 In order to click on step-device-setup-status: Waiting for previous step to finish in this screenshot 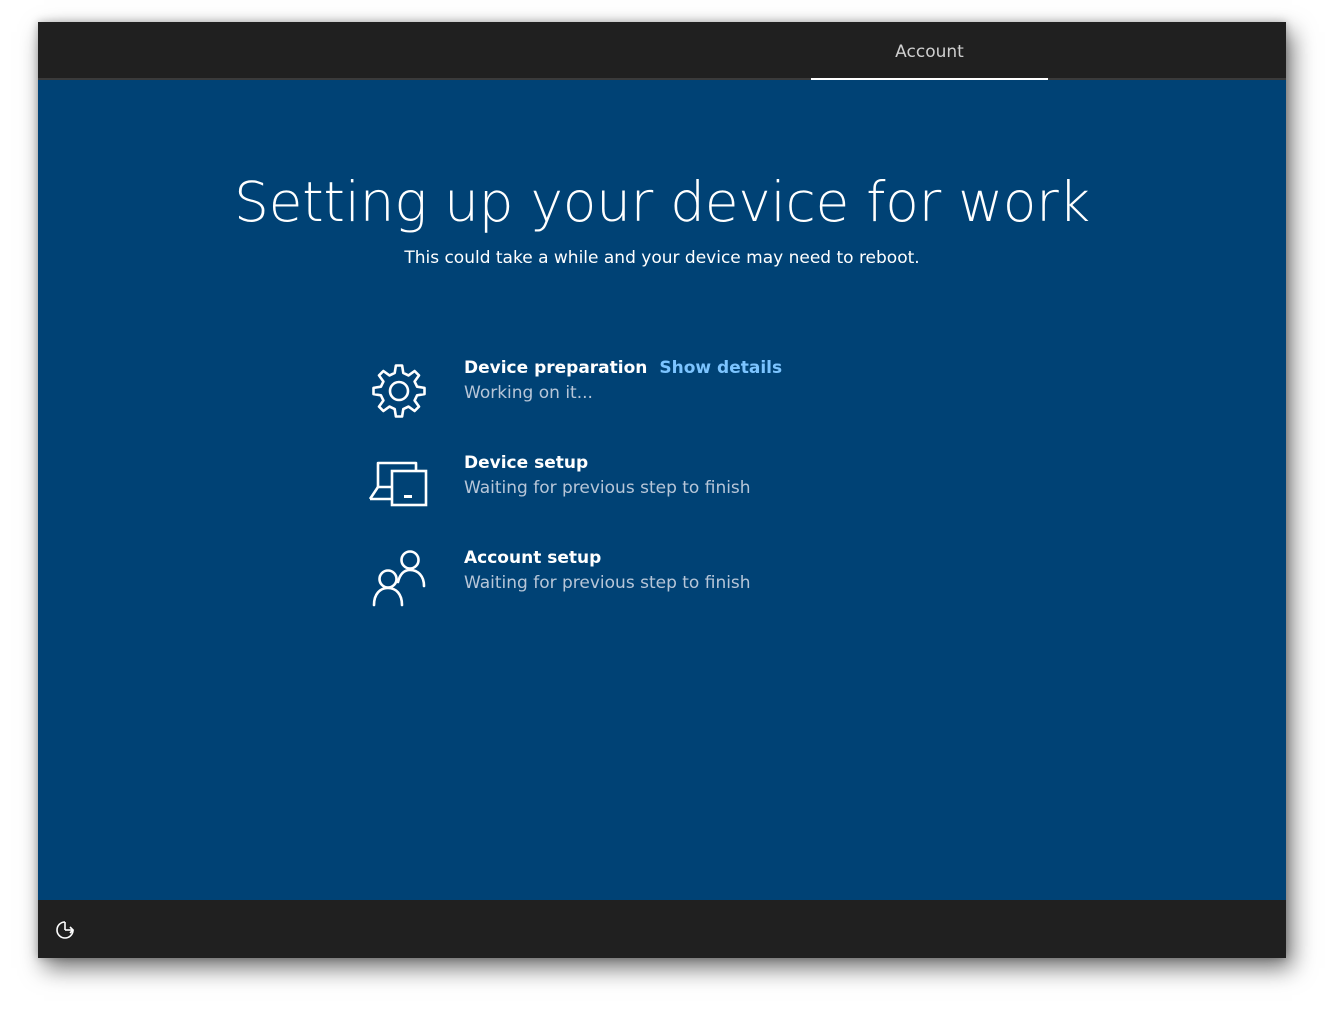, I will do `click(607, 488)`.